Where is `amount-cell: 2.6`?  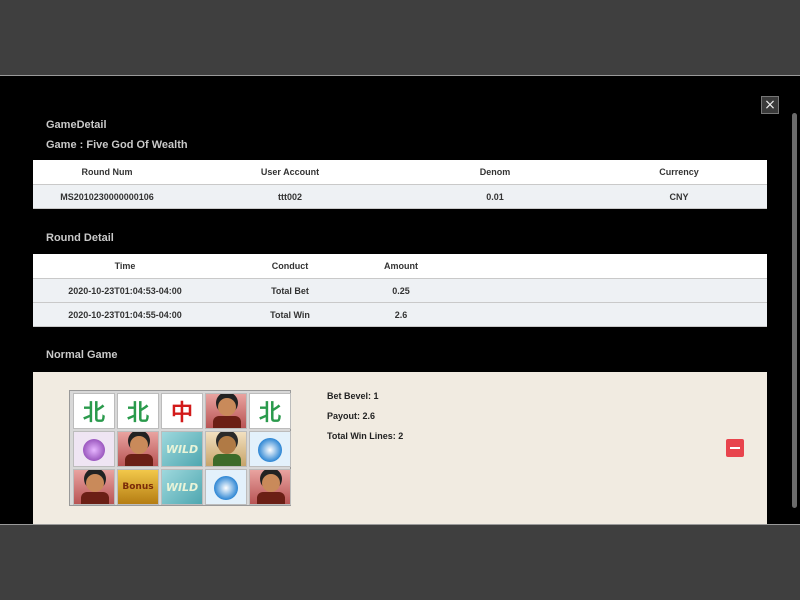
amount-cell: 2.6 is located at coordinates (401, 314).